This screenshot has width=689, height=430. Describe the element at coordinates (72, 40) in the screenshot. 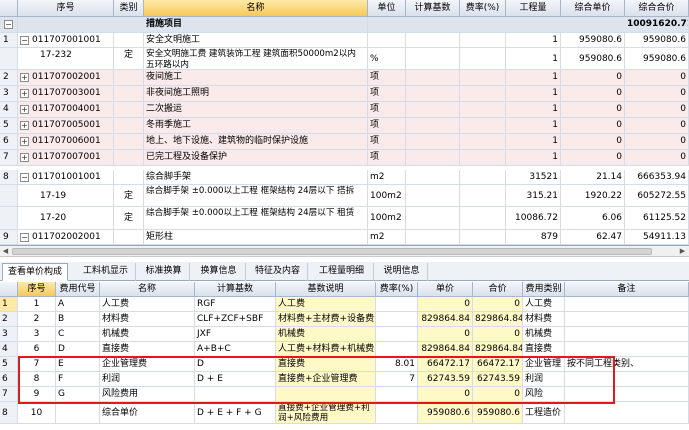

I see `item-code: 011707001001` at that location.